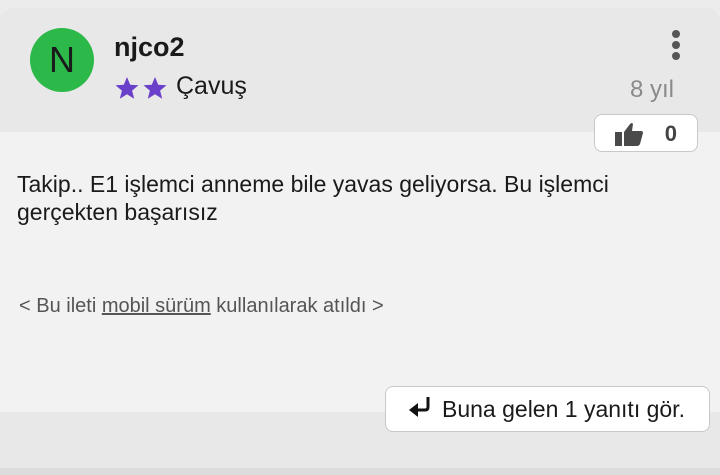 This screenshot has height=475, width=720. Describe the element at coordinates (149, 47) in the screenshot. I see `username: njco2` at that location.